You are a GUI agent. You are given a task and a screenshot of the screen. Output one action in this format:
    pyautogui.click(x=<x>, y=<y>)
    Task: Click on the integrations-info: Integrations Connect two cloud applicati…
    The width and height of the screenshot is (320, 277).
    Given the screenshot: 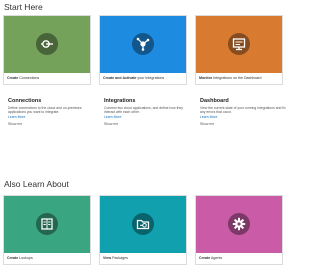 What is the action you would take?
    pyautogui.click(x=148, y=112)
    